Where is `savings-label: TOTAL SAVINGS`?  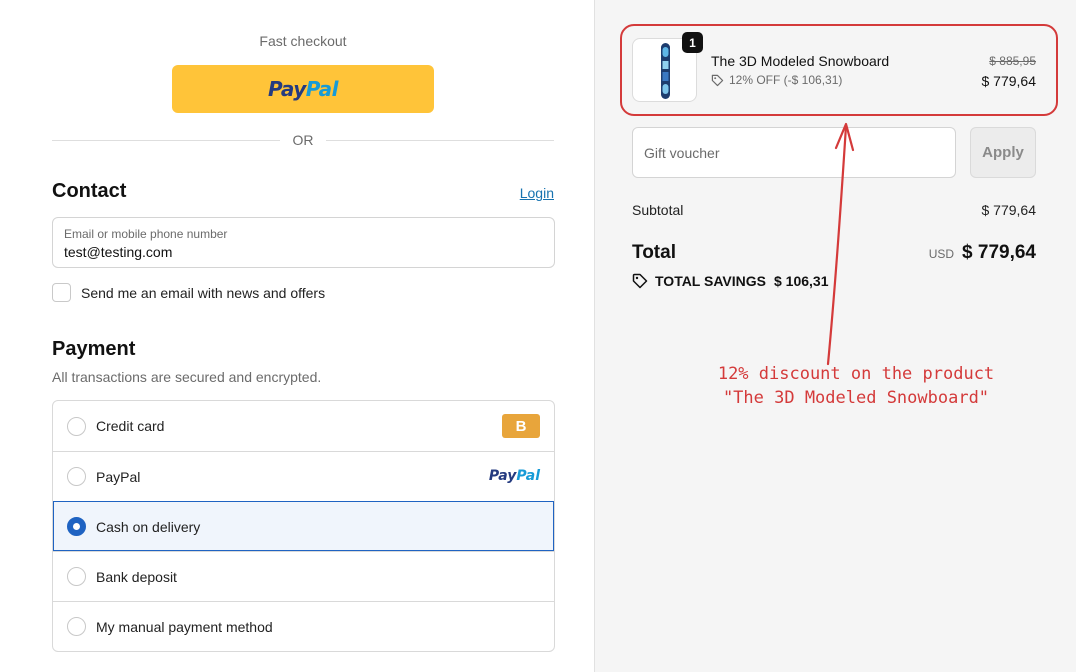 savings-label: TOTAL SAVINGS is located at coordinates (710, 281).